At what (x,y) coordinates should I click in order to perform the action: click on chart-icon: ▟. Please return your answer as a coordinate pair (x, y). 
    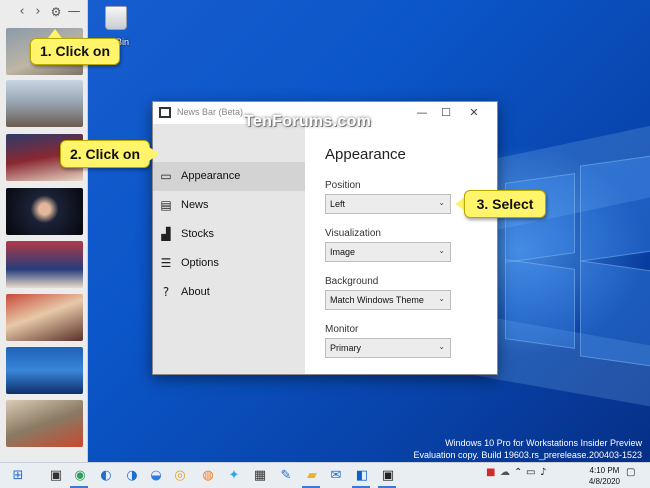
    Looking at the image, I should click on (166, 234).